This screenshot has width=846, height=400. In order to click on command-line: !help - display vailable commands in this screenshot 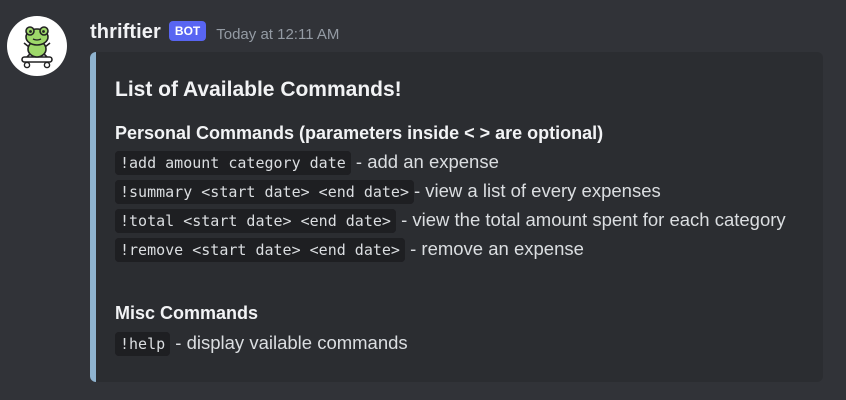, I will do `click(460, 343)`.